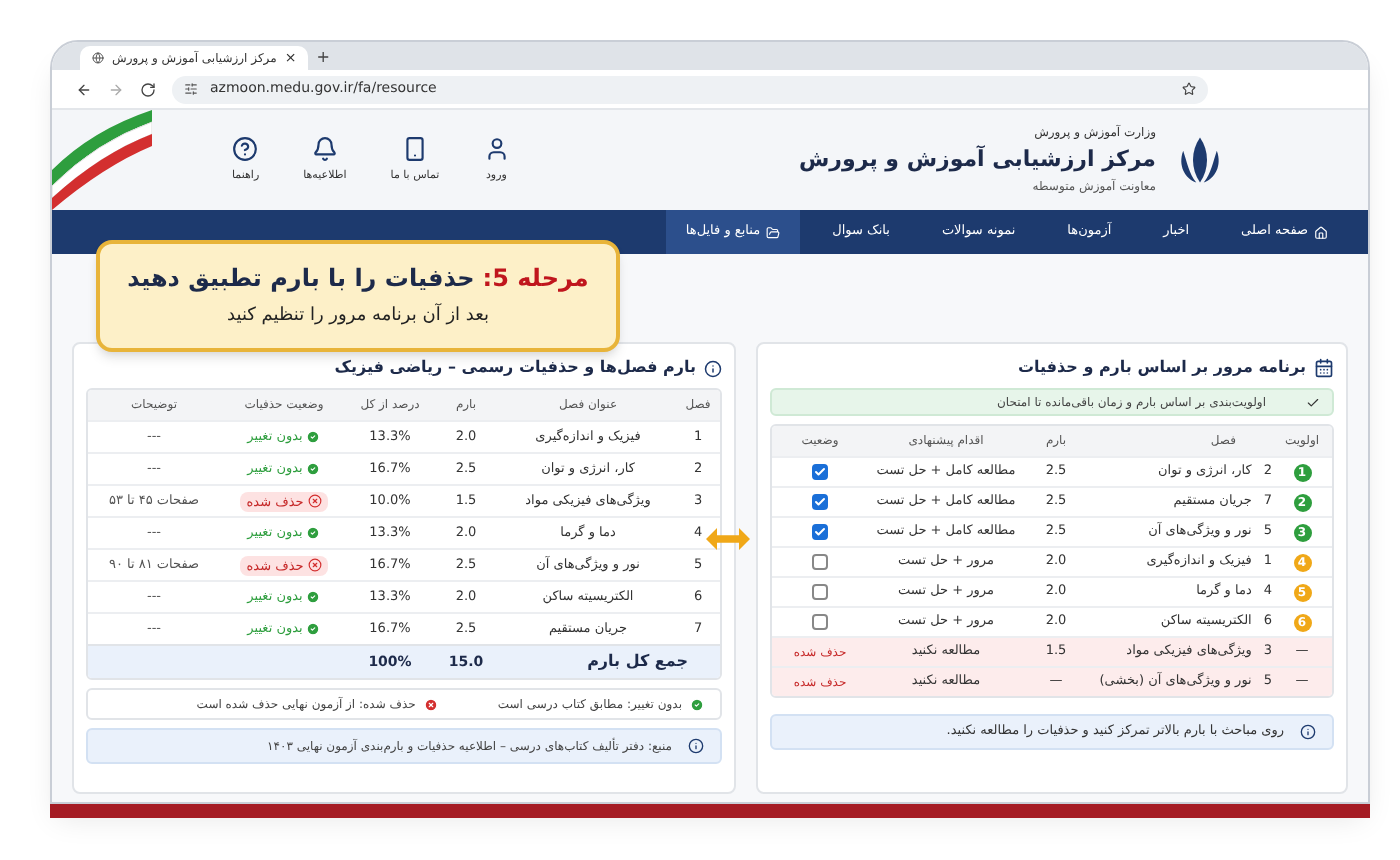 This screenshot has width=1400, height=860. What do you see at coordinates (98, 58) in the screenshot?
I see `globe-icon` at bounding box center [98, 58].